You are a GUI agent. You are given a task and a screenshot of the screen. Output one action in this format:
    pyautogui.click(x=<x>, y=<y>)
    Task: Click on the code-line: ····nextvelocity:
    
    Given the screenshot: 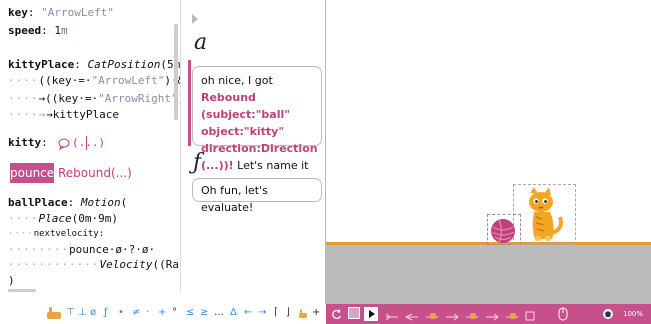 What is the action you would take?
    pyautogui.click(x=56, y=234)
    